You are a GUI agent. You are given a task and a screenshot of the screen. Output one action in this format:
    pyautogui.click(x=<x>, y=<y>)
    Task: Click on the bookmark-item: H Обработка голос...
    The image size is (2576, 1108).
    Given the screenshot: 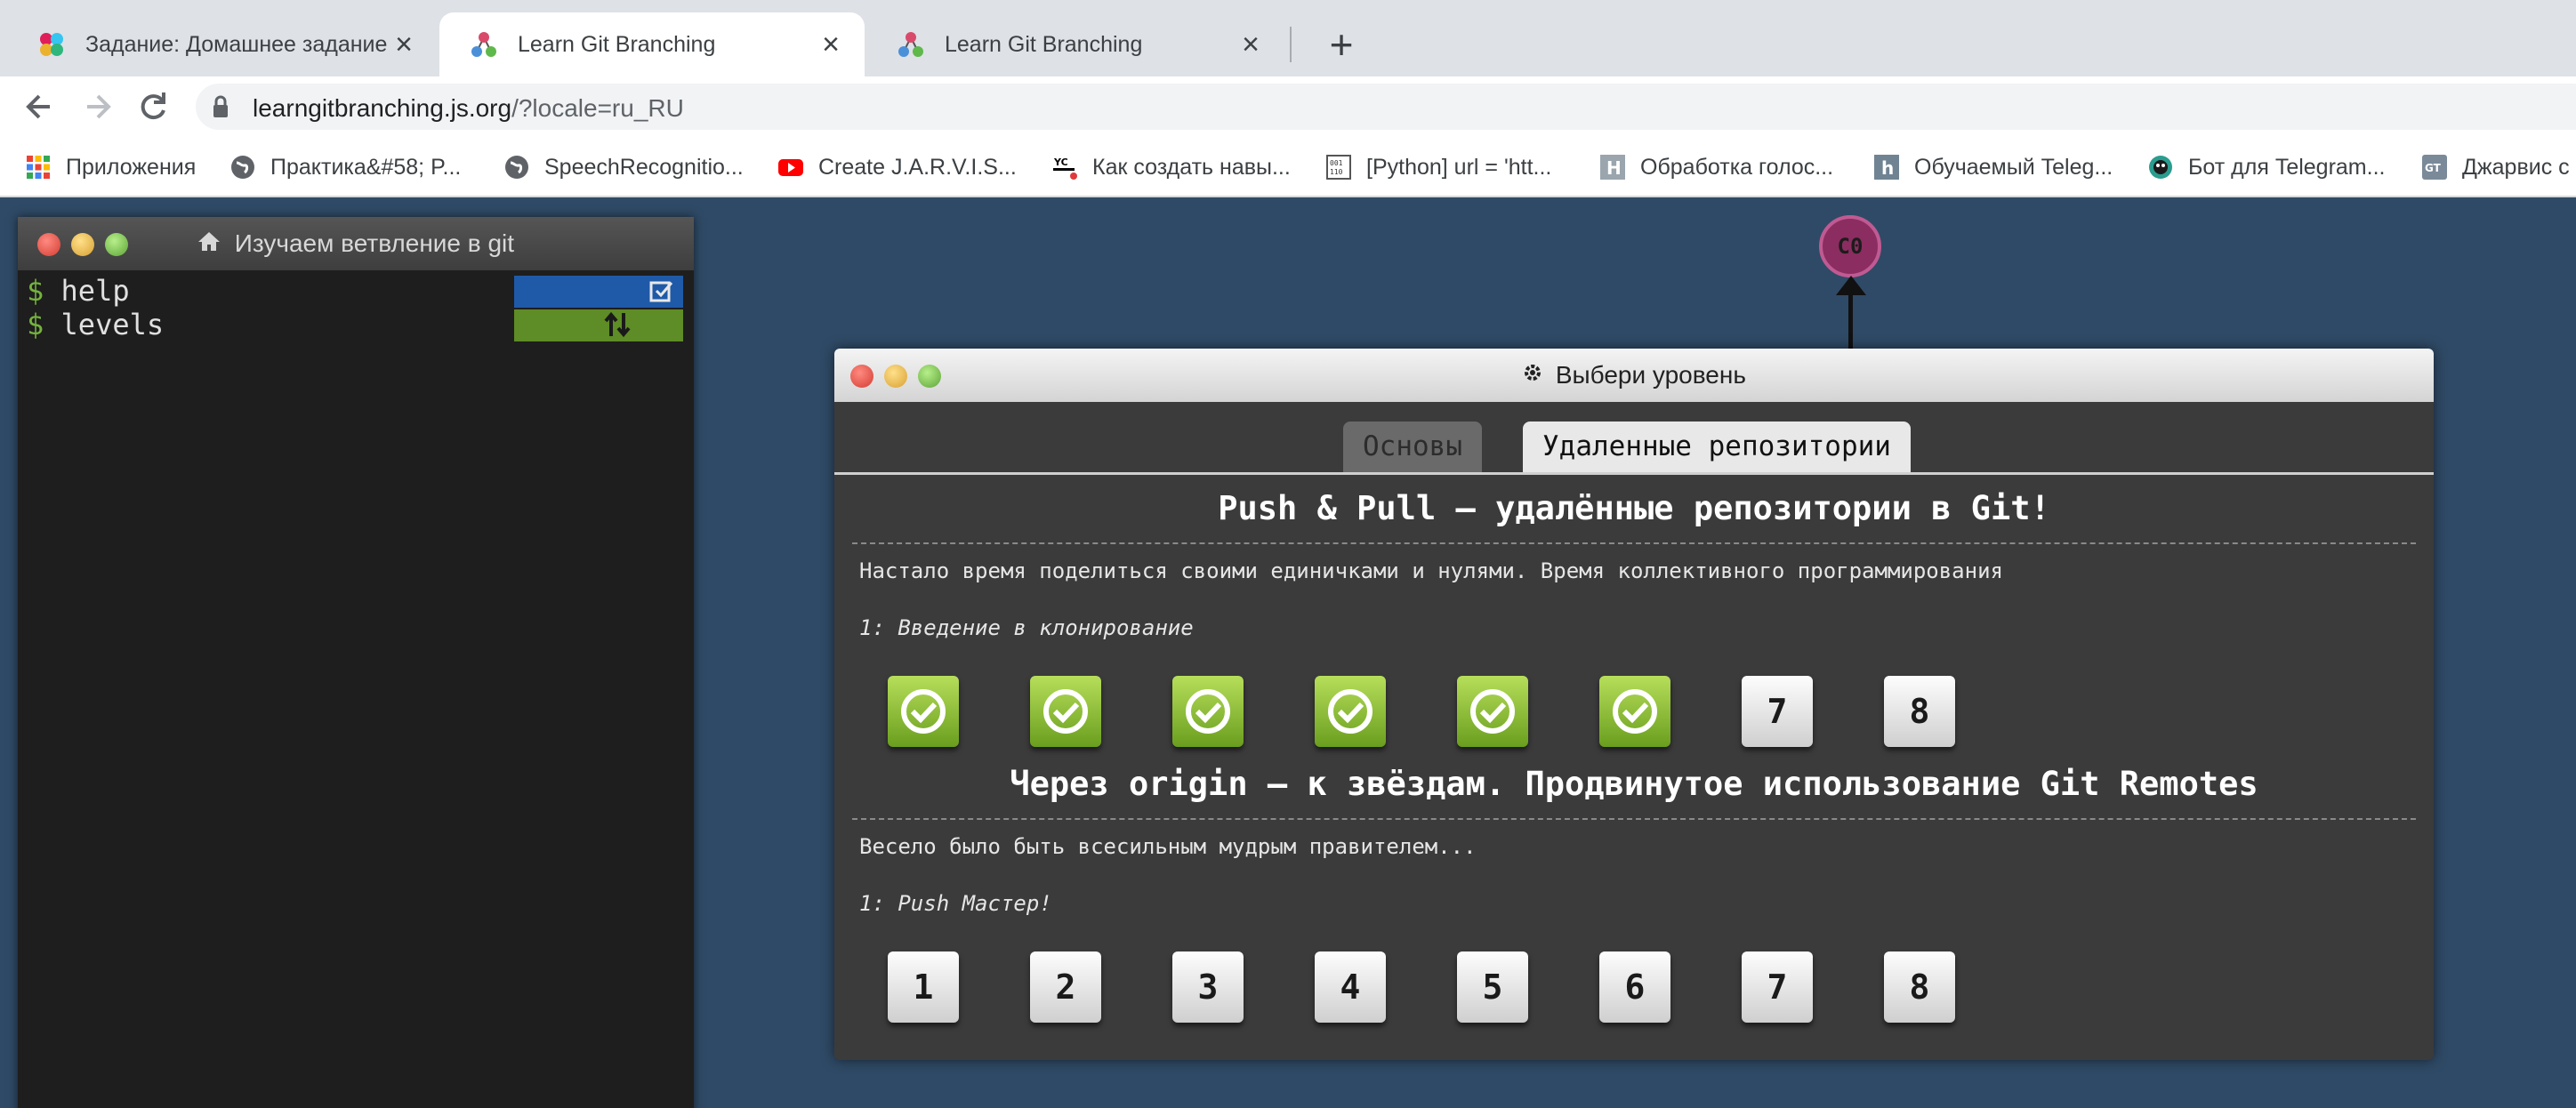 What is the action you would take?
    pyautogui.click(x=1716, y=167)
    